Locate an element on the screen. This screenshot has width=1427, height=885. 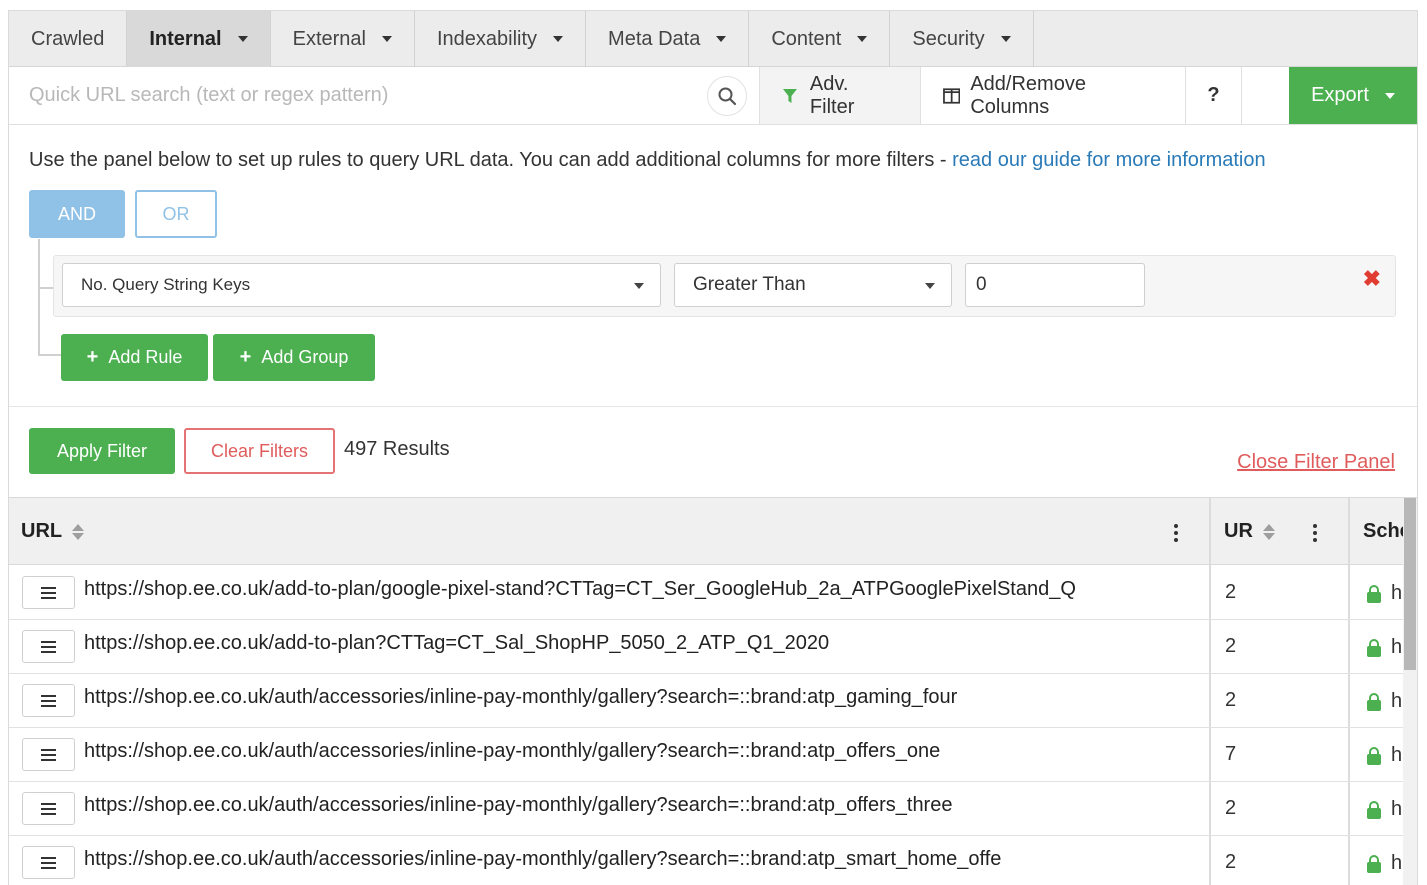
tab-label: Crawled is located at coordinates (68, 38).